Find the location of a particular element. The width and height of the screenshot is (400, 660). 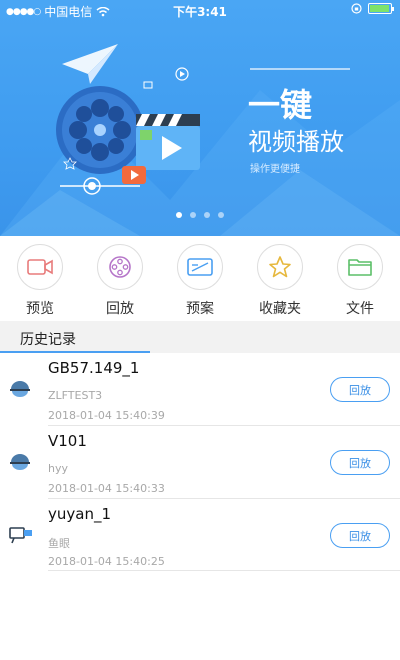

nav-favorites: 收藏夹 is located at coordinates (280, 278).